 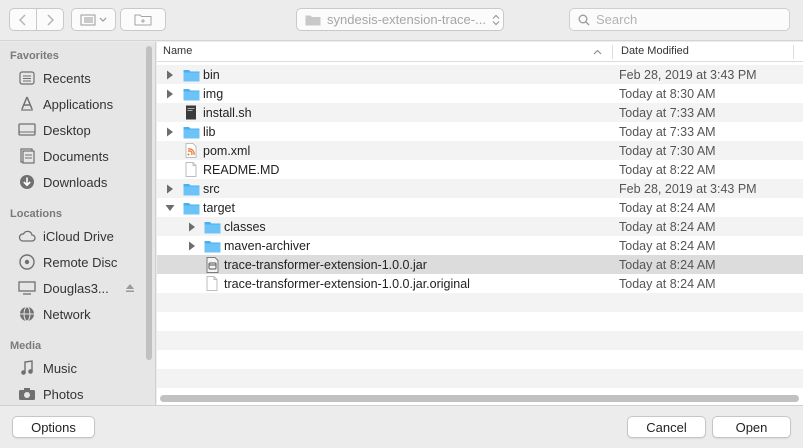 What do you see at coordinates (496, 20) in the screenshot?
I see `updown-arrows-icon` at bounding box center [496, 20].